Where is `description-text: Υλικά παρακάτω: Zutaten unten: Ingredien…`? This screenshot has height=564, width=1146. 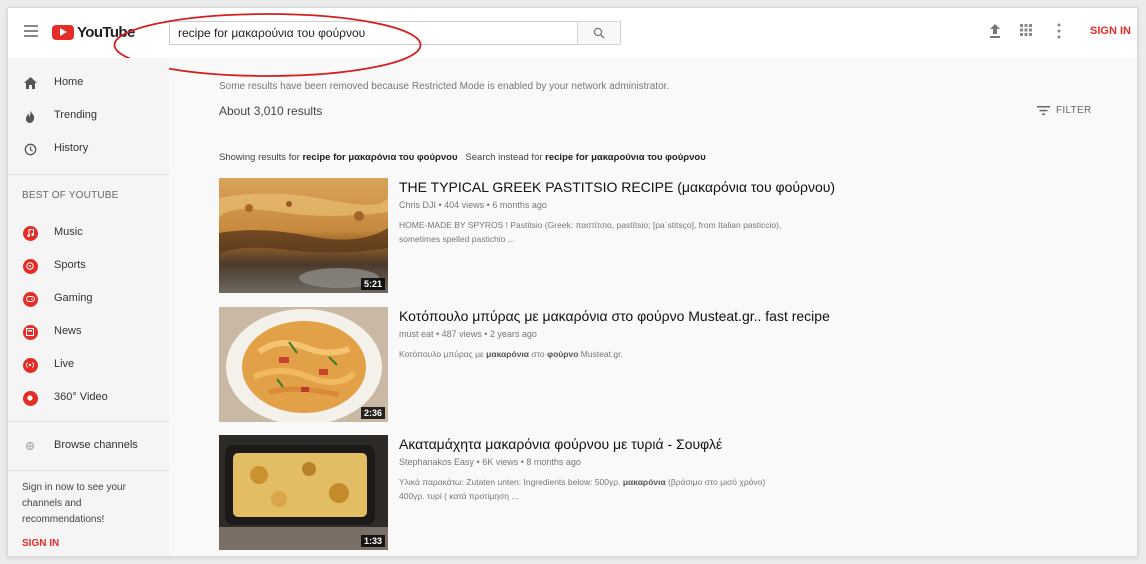 description-text: Υλικά παρακάτω: Zutaten unten: Ingredien… is located at coordinates (510, 482).